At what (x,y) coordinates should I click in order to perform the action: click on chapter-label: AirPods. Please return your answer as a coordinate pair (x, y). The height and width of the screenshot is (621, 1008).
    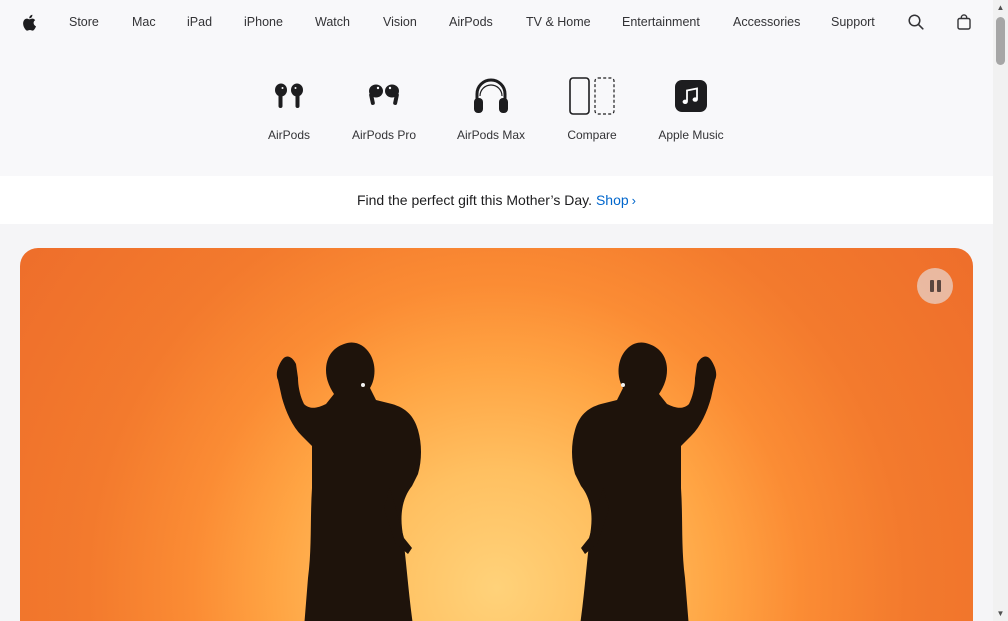
    Looking at the image, I should click on (289, 135).